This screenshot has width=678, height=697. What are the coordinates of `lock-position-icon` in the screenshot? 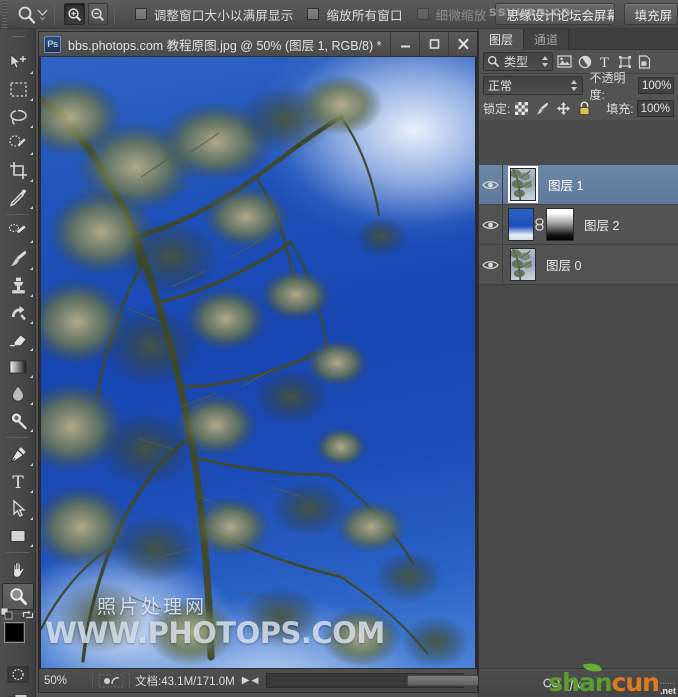 It's located at (563, 108).